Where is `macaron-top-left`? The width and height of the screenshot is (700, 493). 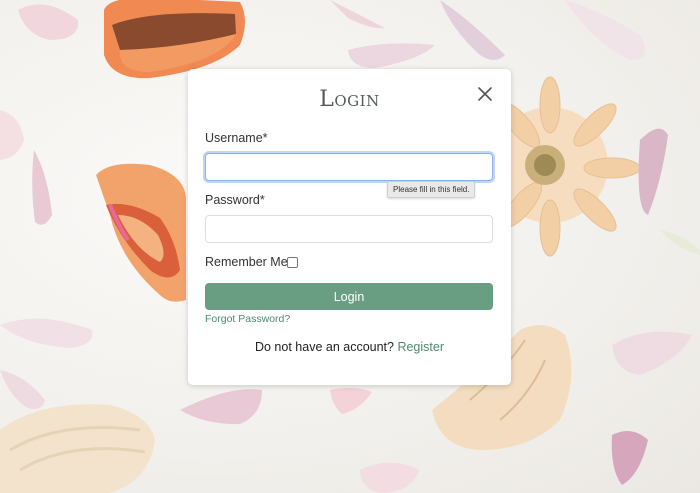 macaron-top-left is located at coordinates (174, 39).